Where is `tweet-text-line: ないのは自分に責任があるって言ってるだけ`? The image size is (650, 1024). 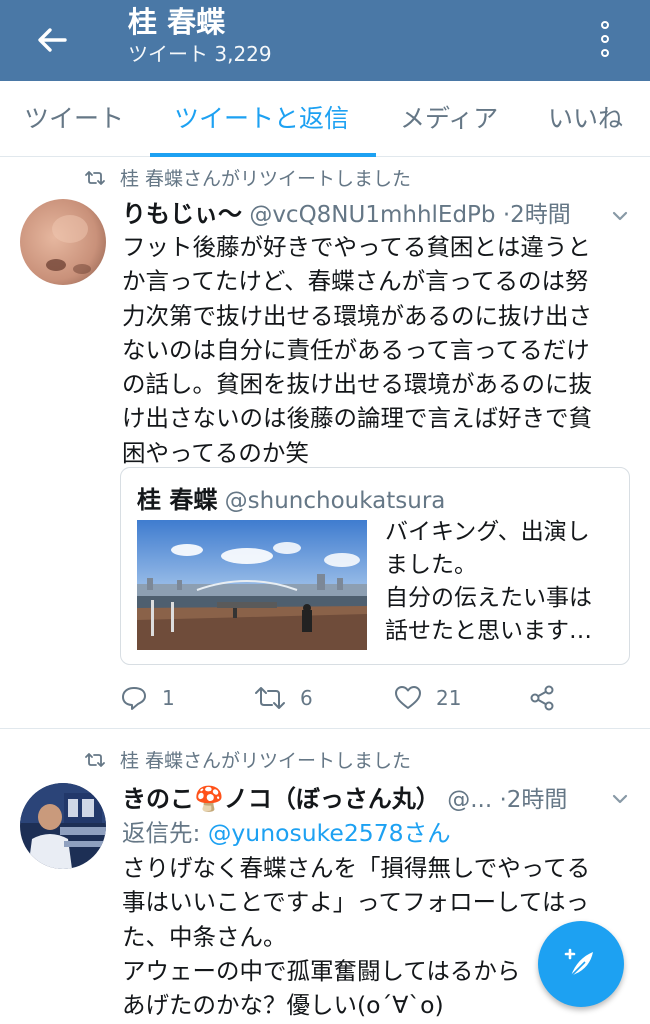
tweet-text-line: ないのは自分に責任があるって言ってるだけ is located at coordinates (356, 349).